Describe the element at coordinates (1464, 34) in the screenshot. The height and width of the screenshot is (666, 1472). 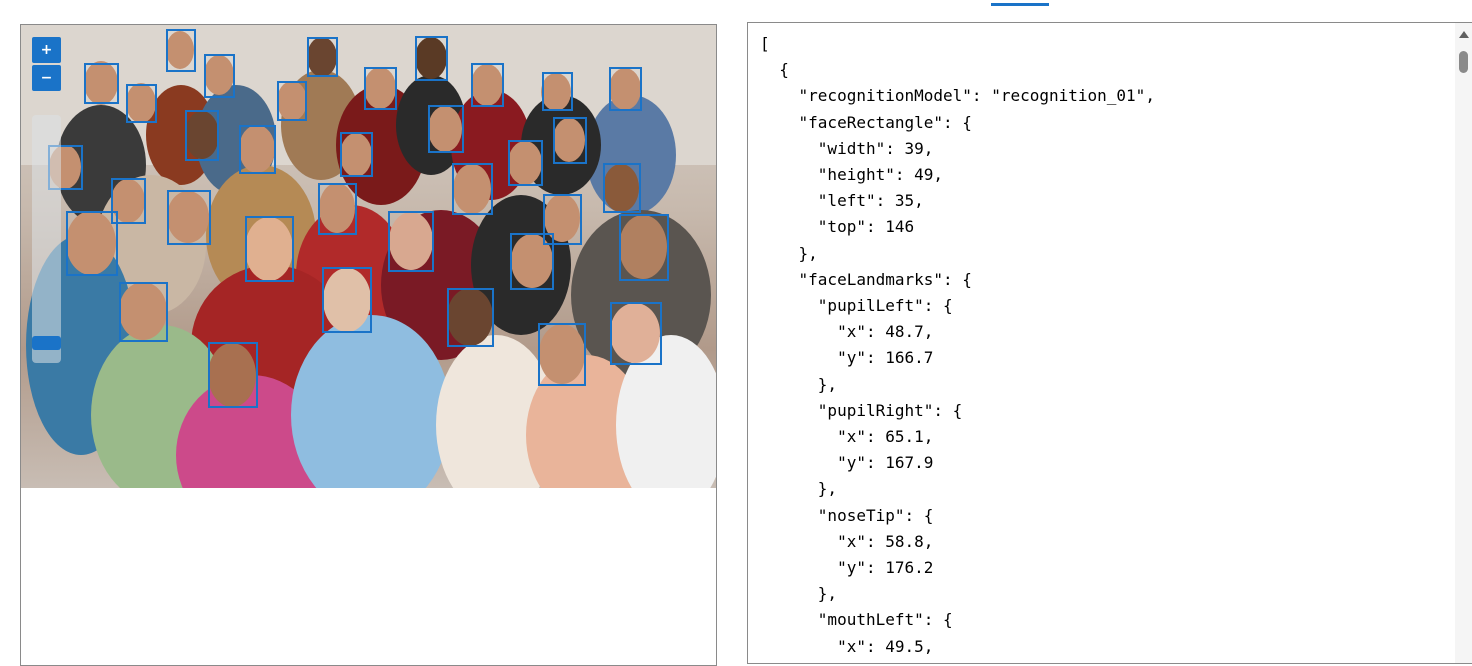
I see `scroll-up-arrow-icon` at that location.